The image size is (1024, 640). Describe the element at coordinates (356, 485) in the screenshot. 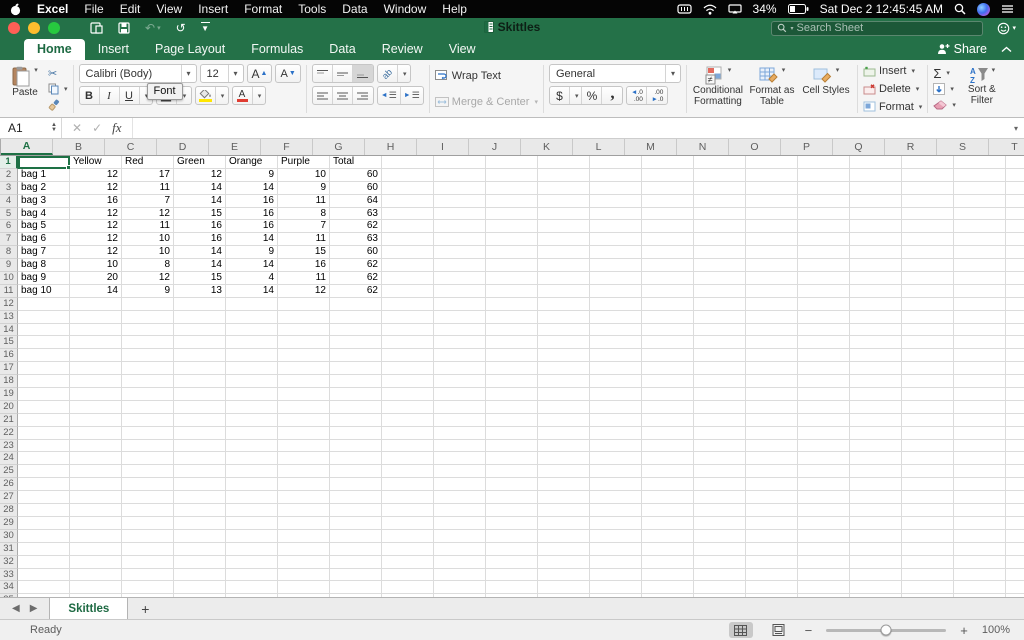

I see `cell-G26` at that location.